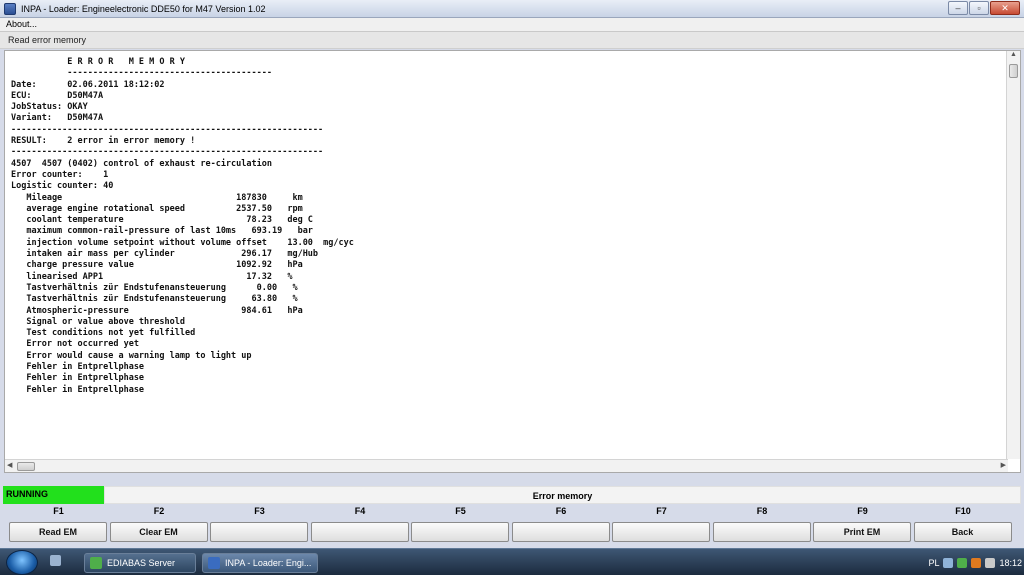 This screenshot has width=1024, height=575. Describe the element at coordinates (214, 563) in the screenshot. I see `inpa-icon` at that location.